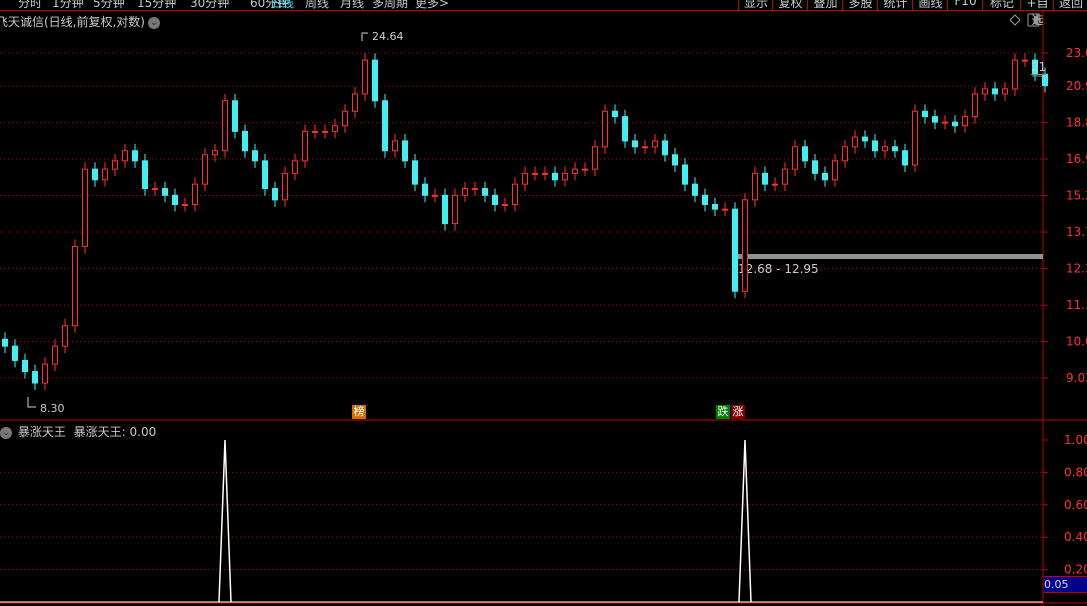  I want to click on low-label: 8.30, so click(52, 408).